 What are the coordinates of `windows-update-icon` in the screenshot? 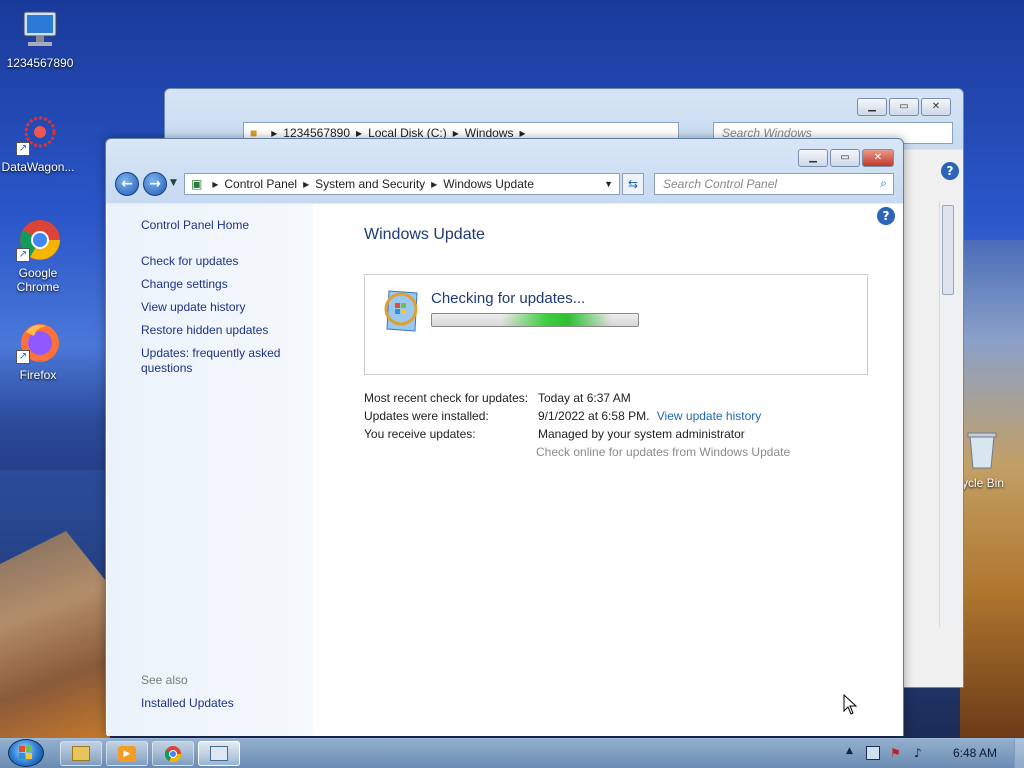 It's located at (401, 311).